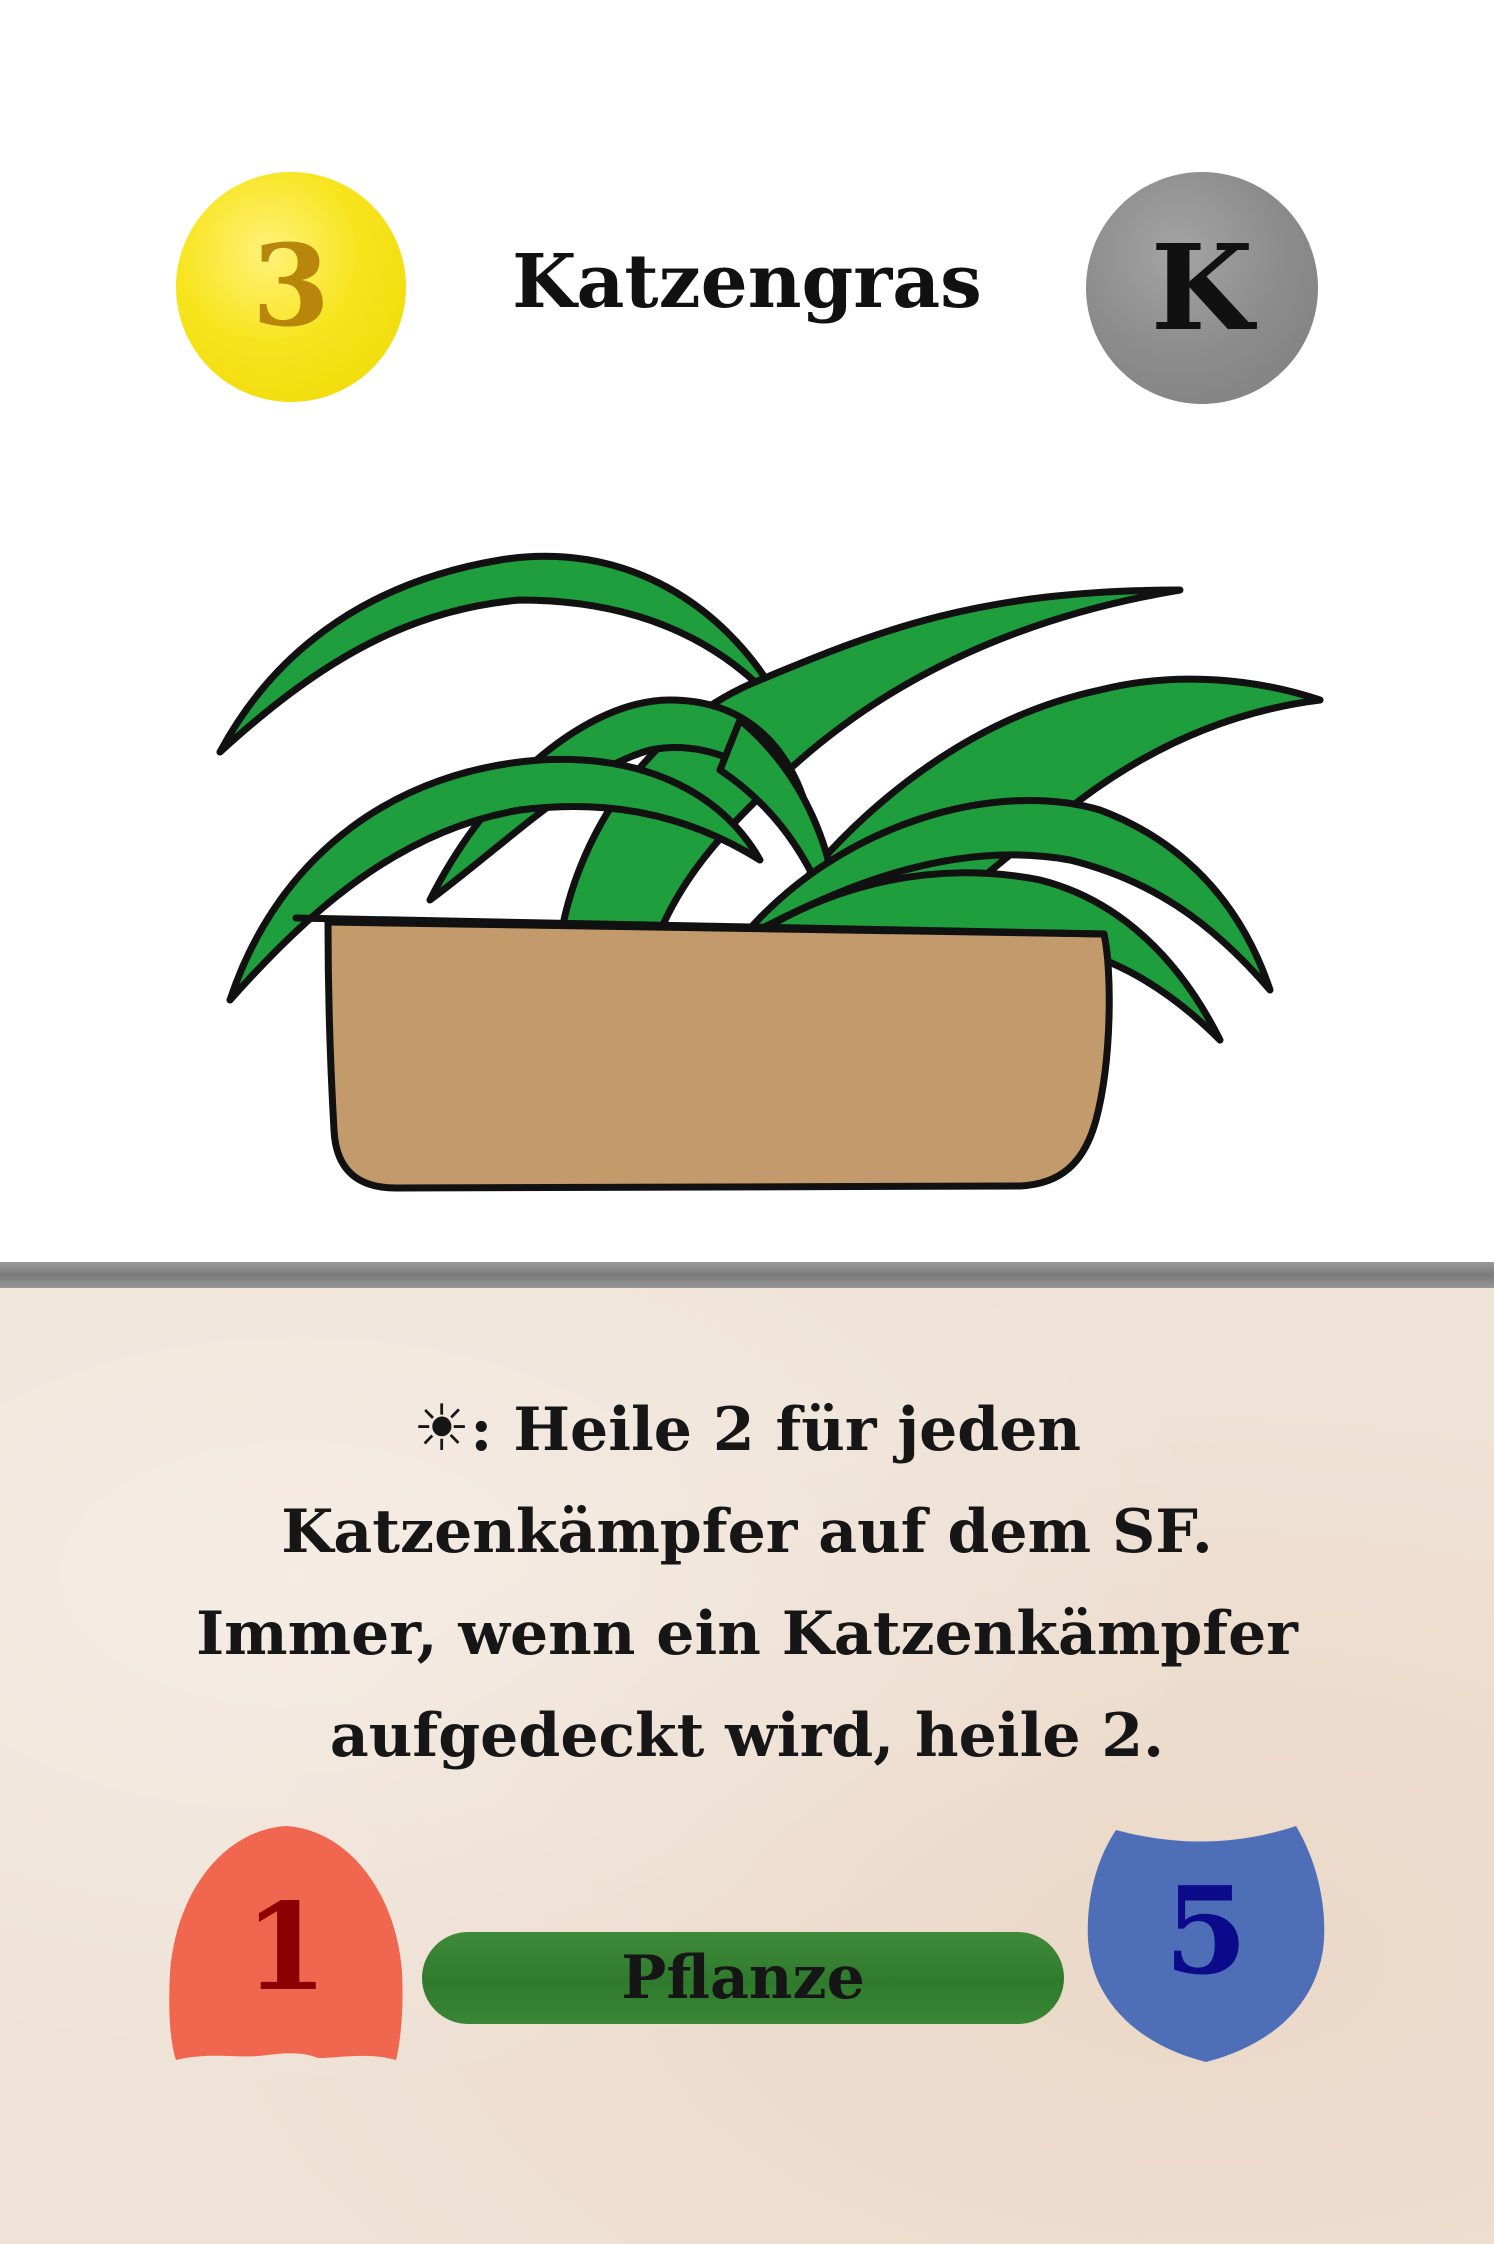 The image size is (1494, 2244). What do you see at coordinates (747, 282) in the screenshot?
I see `card-title: Katzengras` at bounding box center [747, 282].